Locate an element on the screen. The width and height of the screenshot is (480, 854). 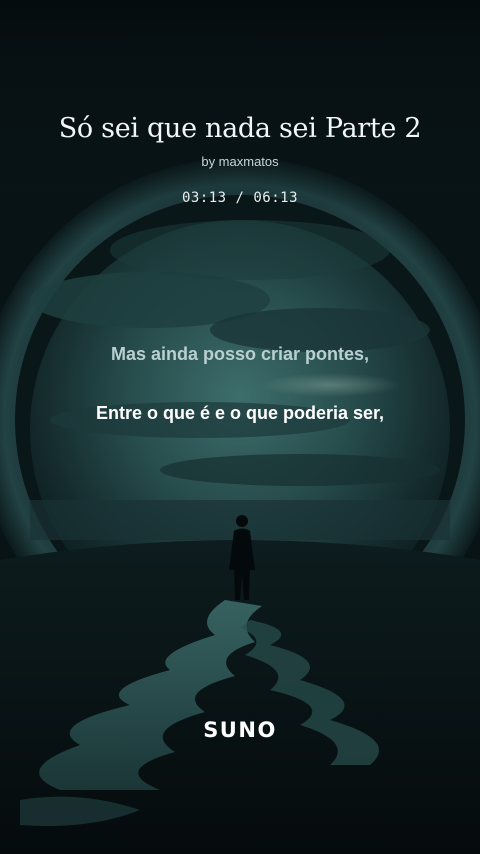
song-title: Só sei que nada sei Parte 2 is located at coordinates (240, 128).